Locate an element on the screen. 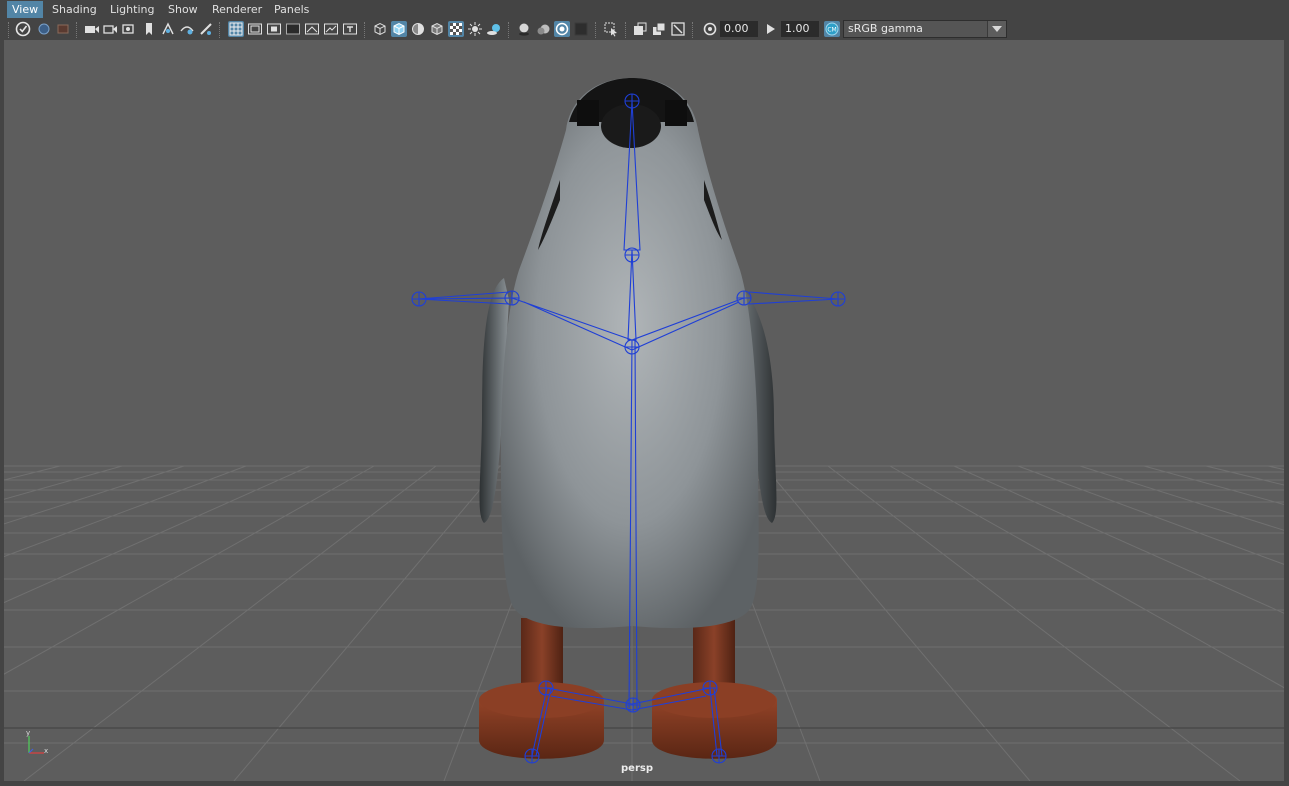 The height and width of the screenshot is (786, 1289). menu-view: View is located at coordinates (25, 9).